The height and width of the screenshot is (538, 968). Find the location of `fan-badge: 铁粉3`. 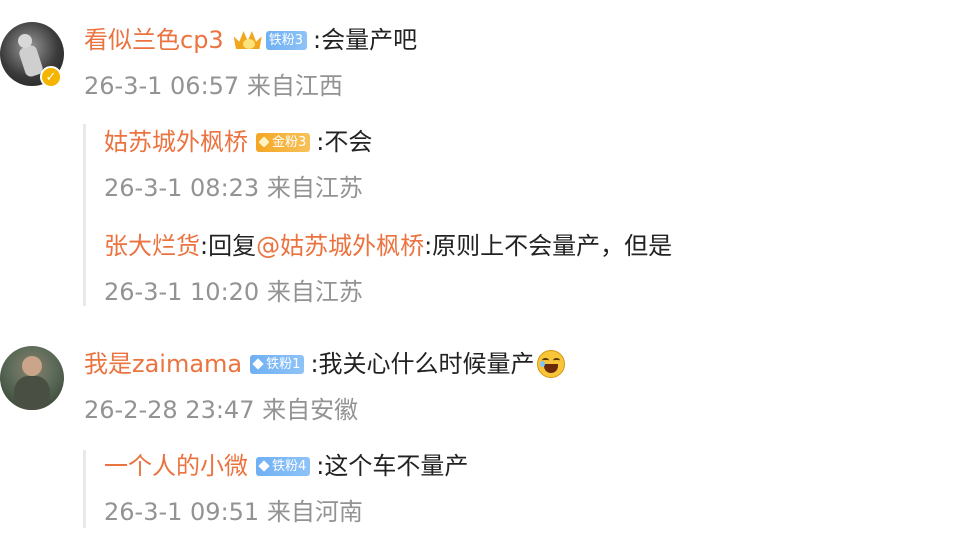

fan-badge: 铁粉3 is located at coordinates (286, 40).